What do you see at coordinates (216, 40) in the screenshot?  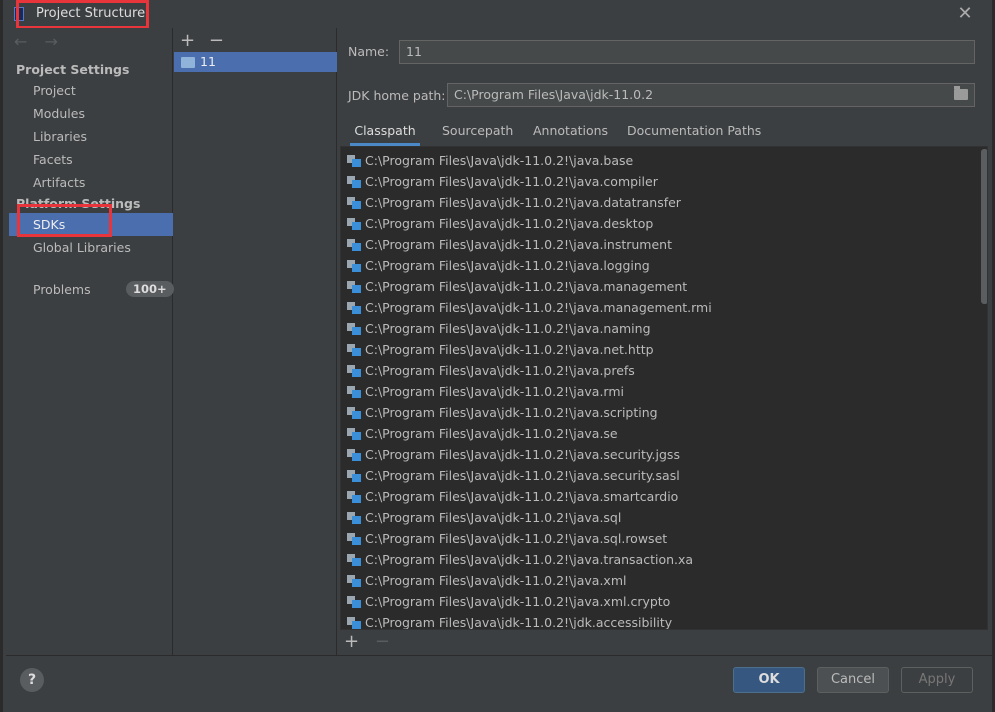 I see `remove-sdk-button: −` at bounding box center [216, 40].